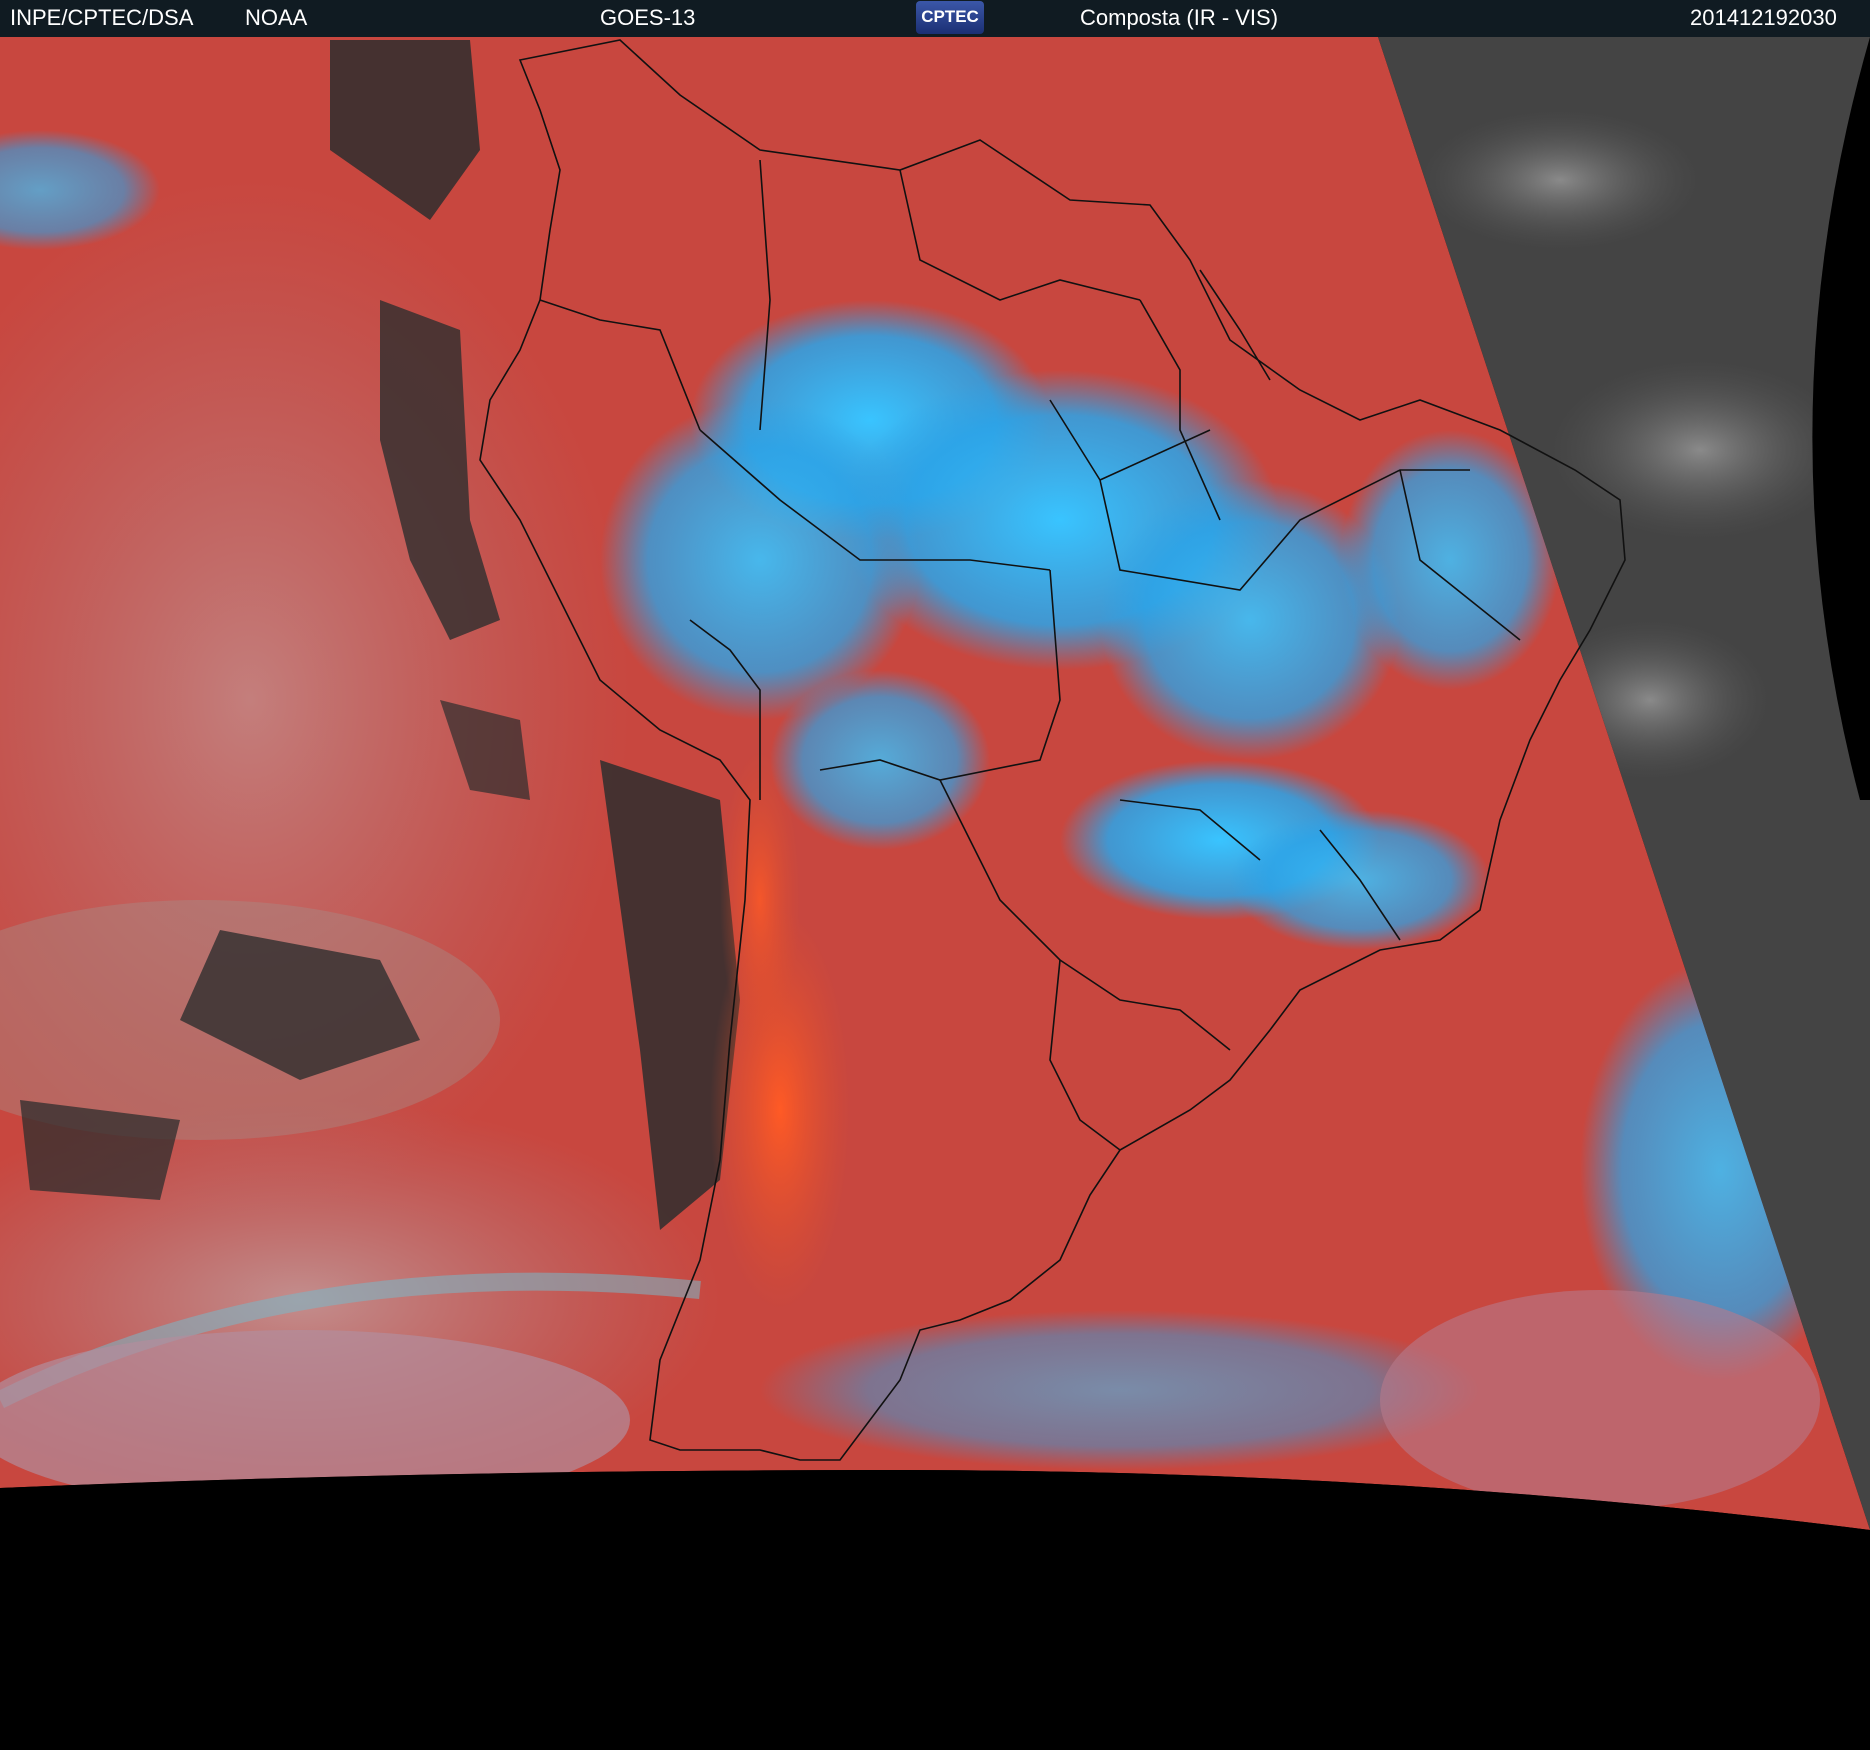 This screenshot has width=1870, height=1750. What do you see at coordinates (276, 17) in the screenshot?
I see `partner-label: NOAA` at bounding box center [276, 17].